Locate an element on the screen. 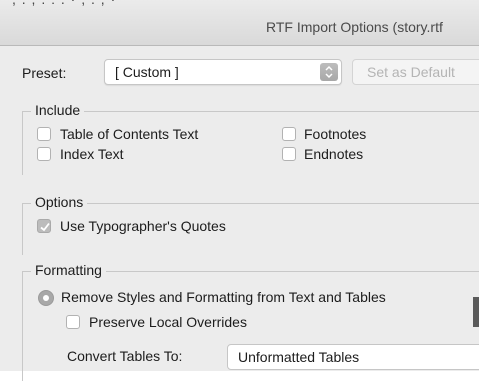 The width and height of the screenshot is (479, 381). radio-selected-dot is located at coordinates (46, 298).